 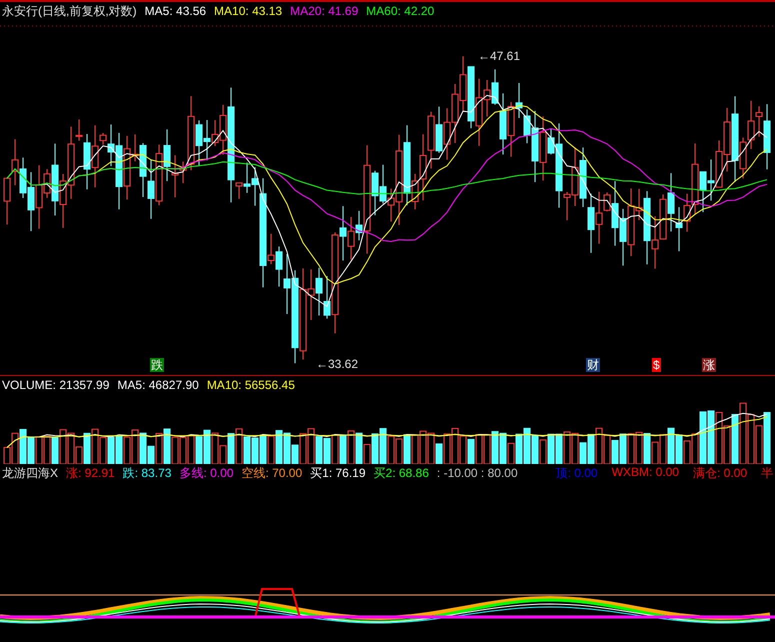 I want to click on indicator-title: 龙游四海X, so click(x=30, y=473).